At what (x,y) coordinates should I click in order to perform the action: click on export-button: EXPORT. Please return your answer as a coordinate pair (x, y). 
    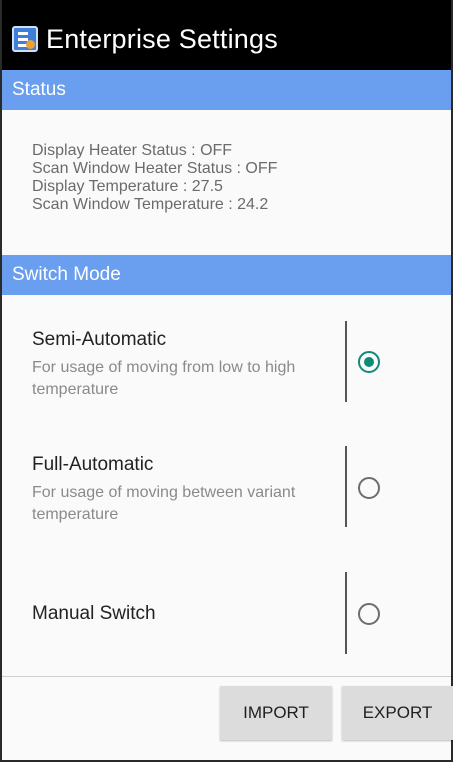
    Looking at the image, I should click on (397, 713).